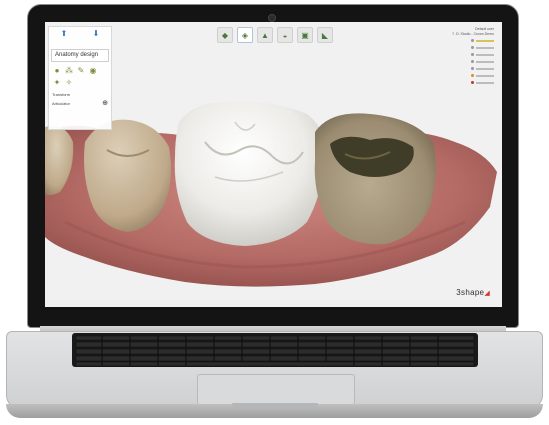 The height and width of the screenshot is (425, 549). Describe the element at coordinates (96, 36) in the screenshot. I see `next-arrow-icon: ⬇` at that location.